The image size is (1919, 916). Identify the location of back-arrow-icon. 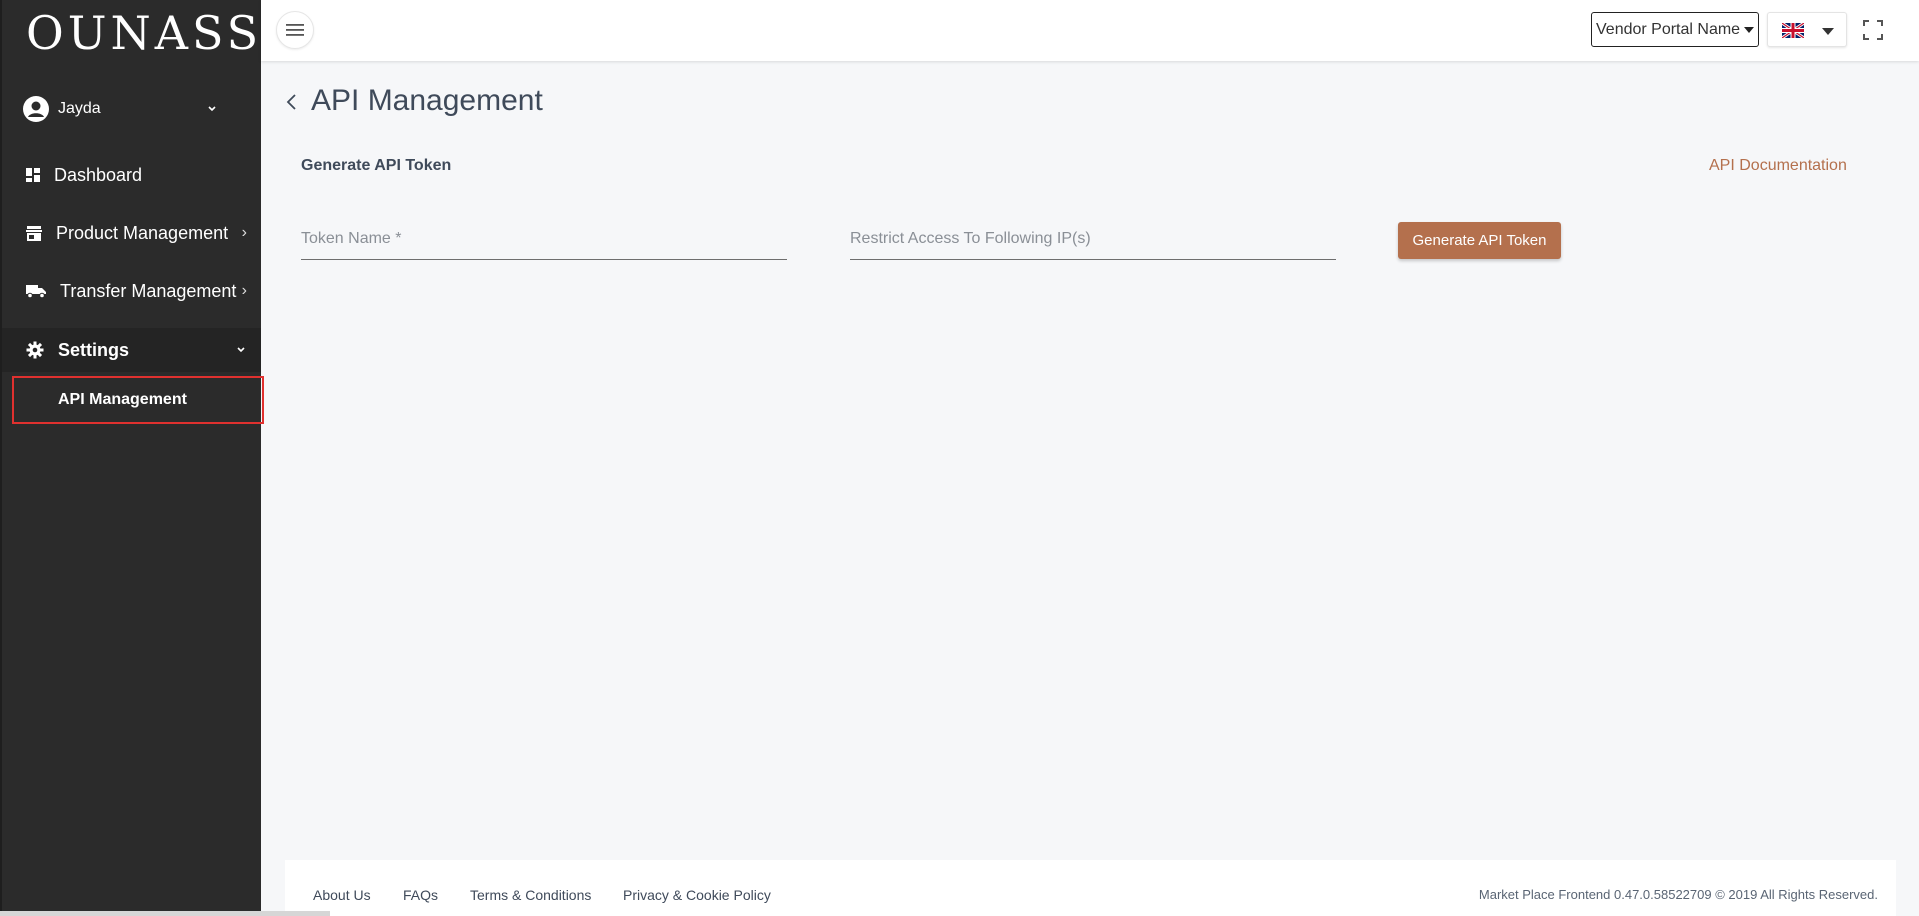
(292, 102).